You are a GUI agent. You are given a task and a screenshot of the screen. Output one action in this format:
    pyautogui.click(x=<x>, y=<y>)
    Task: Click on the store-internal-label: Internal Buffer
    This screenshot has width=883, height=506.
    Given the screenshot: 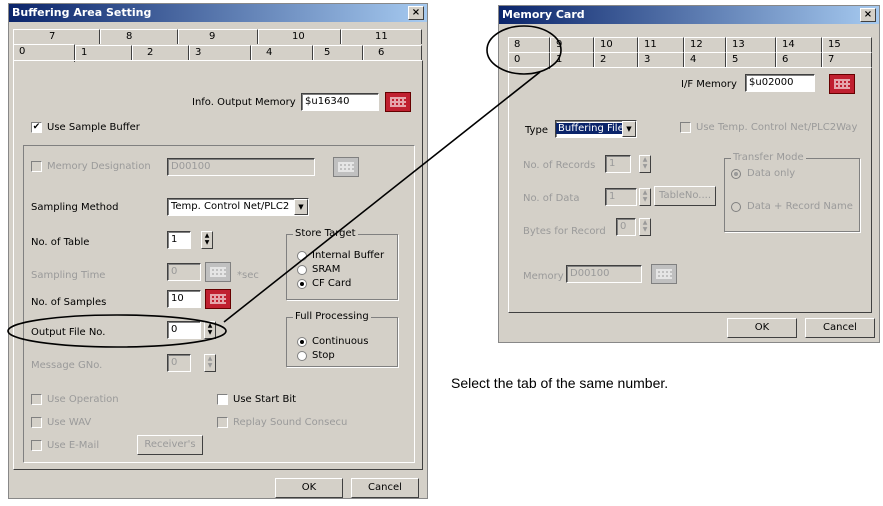 What is the action you would take?
    pyautogui.click(x=348, y=255)
    